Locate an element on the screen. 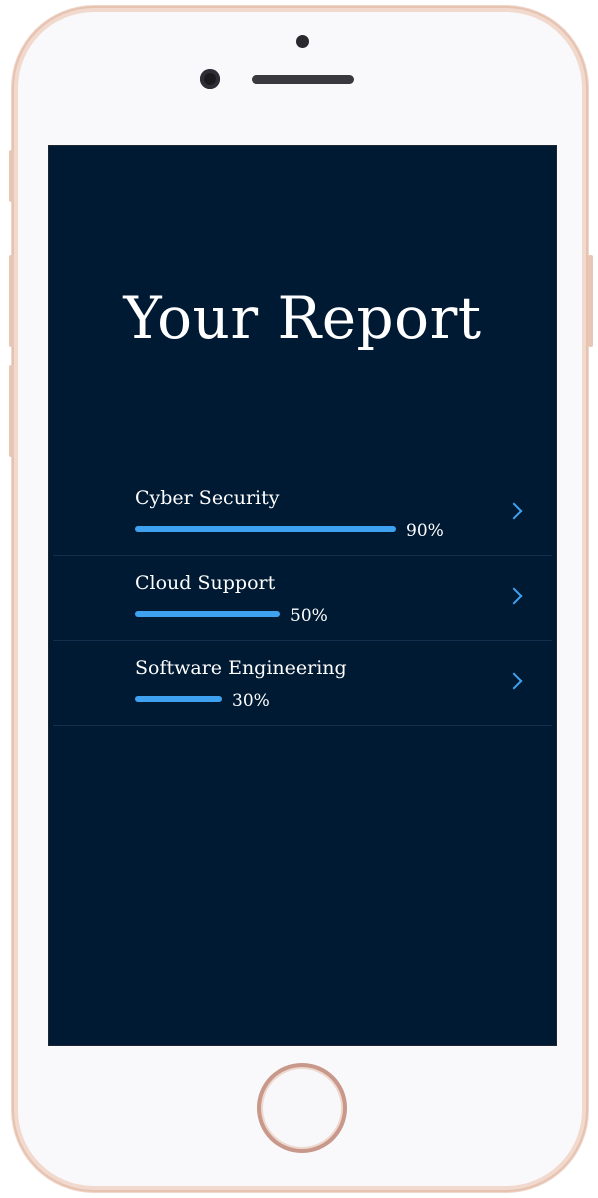 The width and height of the screenshot is (598, 1198). report-row-cloud-support: Cloud Support 50% is located at coordinates (302, 598).